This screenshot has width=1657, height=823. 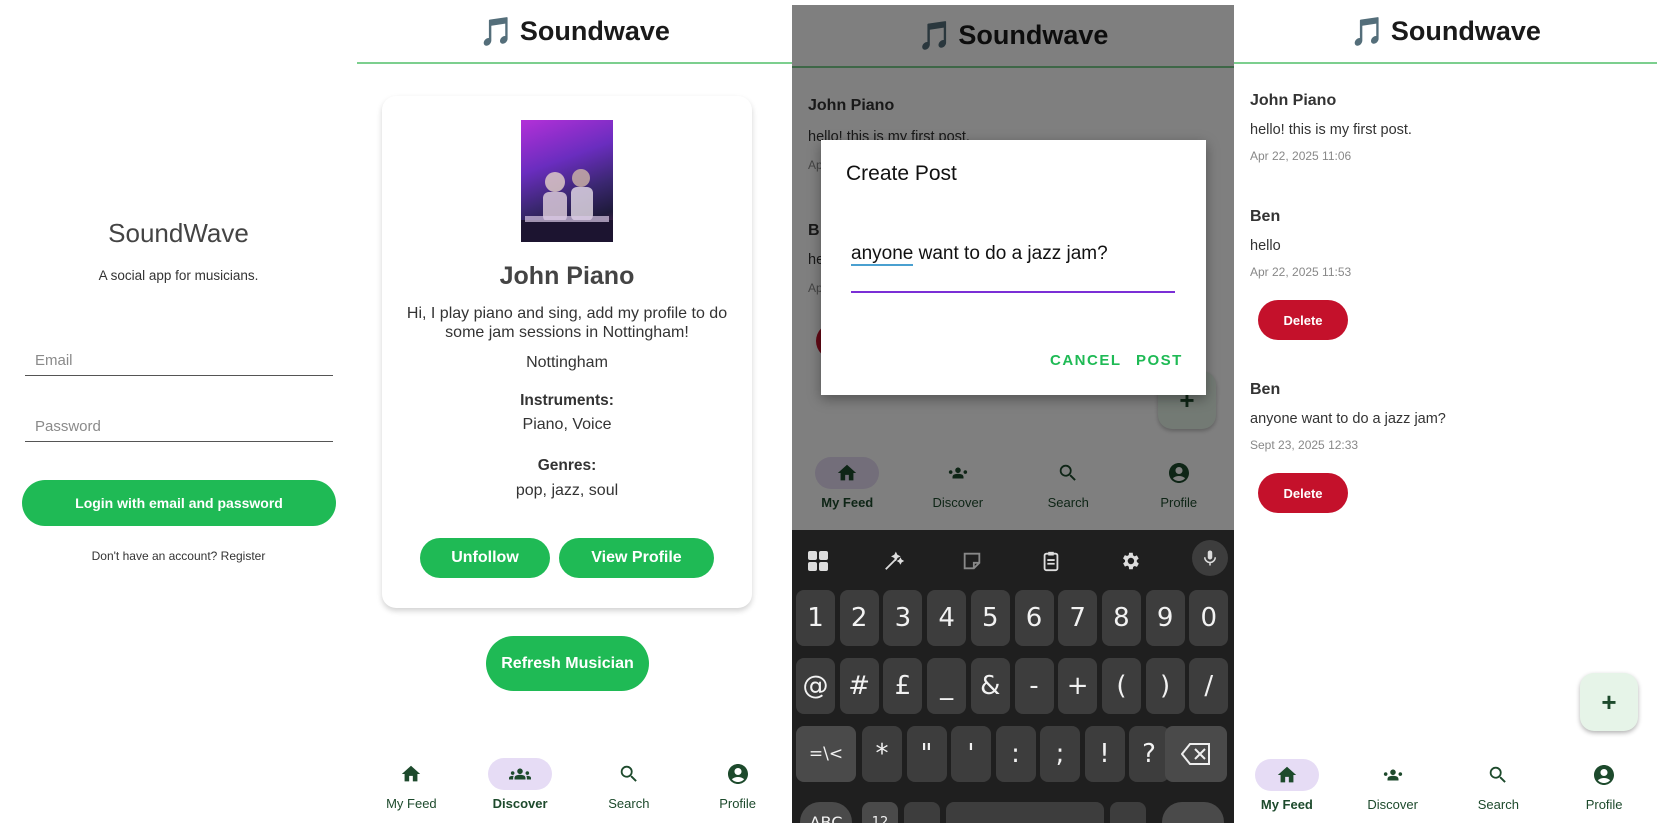 I want to click on keyboard-key: £, so click(x=903, y=686).